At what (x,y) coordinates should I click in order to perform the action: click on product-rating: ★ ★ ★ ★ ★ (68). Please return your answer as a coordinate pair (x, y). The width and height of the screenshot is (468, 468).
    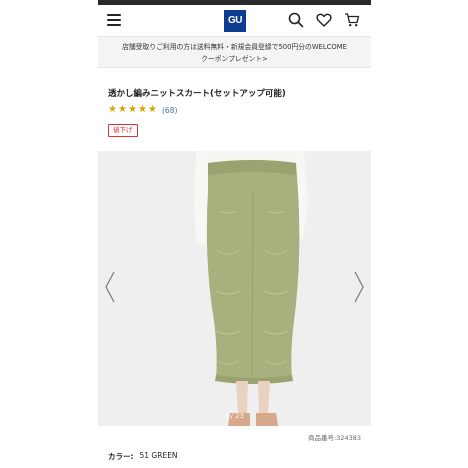
    Looking at the image, I should click on (142, 110).